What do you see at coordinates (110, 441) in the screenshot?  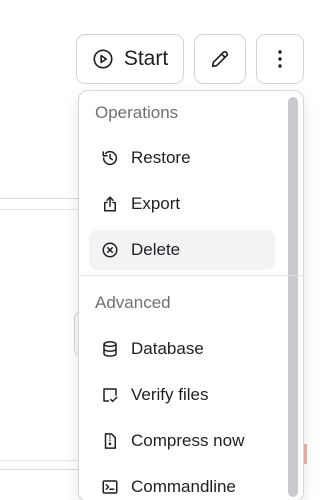 I see `file-zip-icon` at bounding box center [110, 441].